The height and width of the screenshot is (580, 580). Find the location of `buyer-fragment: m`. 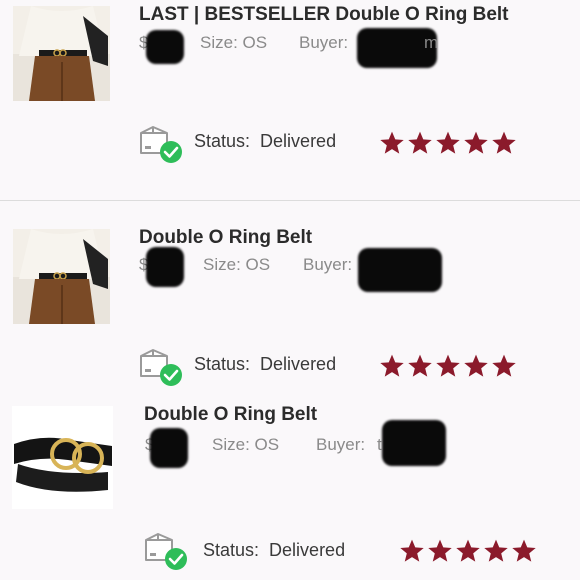

buyer-fragment: m is located at coordinates (431, 42).